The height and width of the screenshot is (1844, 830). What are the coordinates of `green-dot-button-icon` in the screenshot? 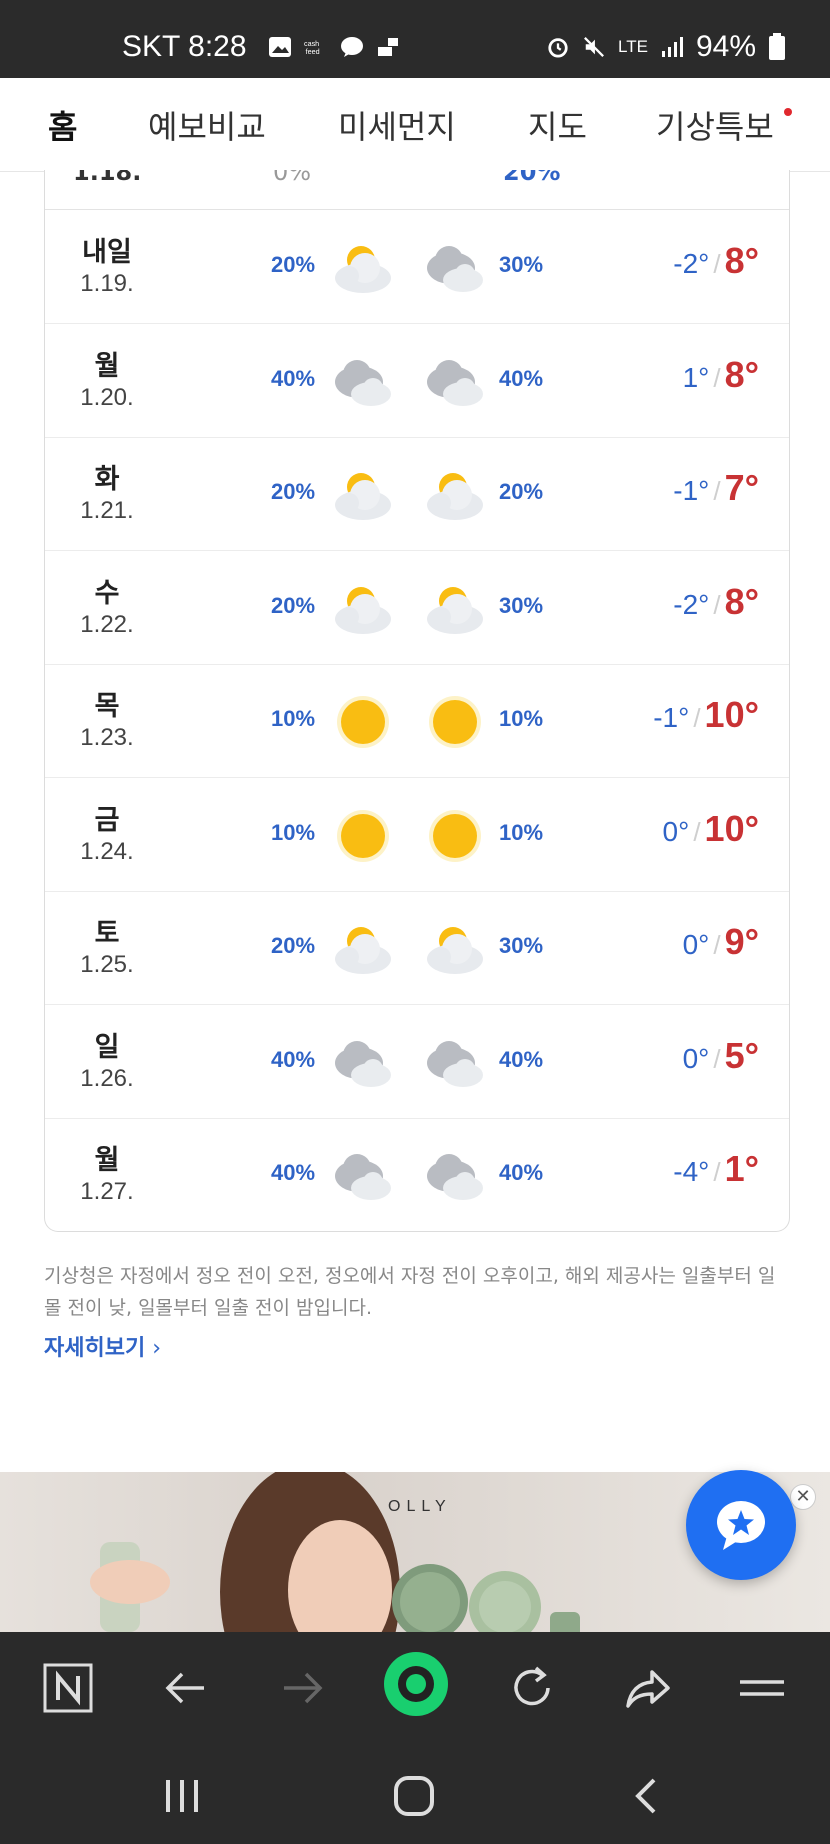 It's located at (416, 1684).